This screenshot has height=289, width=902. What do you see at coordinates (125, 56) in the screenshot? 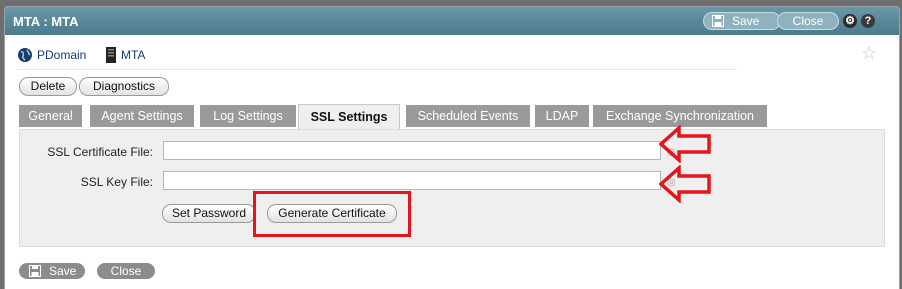
I see `breadcrumb-mta: MTA` at bounding box center [125, 56].